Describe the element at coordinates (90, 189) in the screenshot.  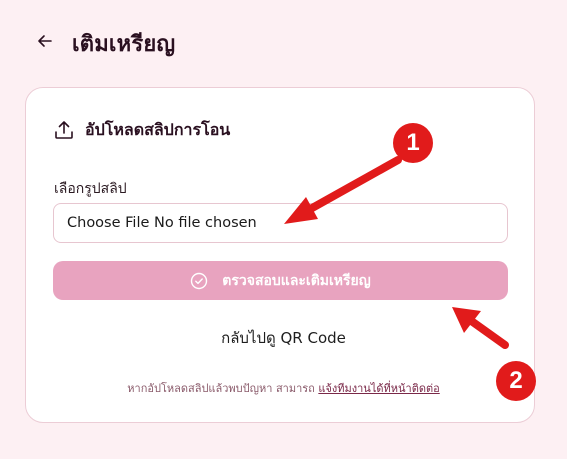
I see `slip-field-label: เลือกรูปสลิป` at that location.